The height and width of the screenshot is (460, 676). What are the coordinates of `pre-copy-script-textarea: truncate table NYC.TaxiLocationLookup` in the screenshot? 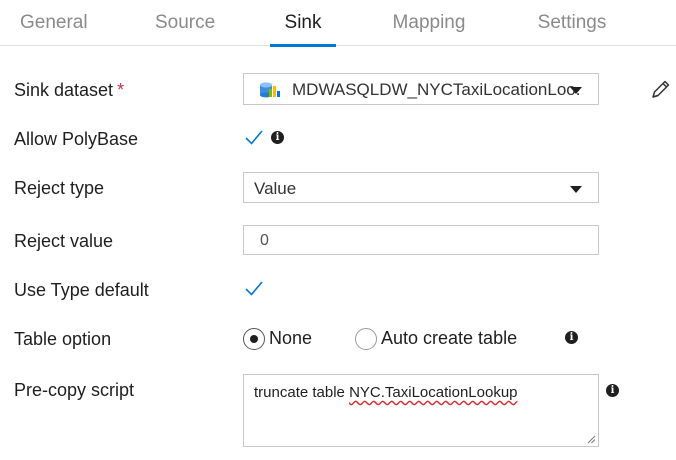 It's located at (421, 410).